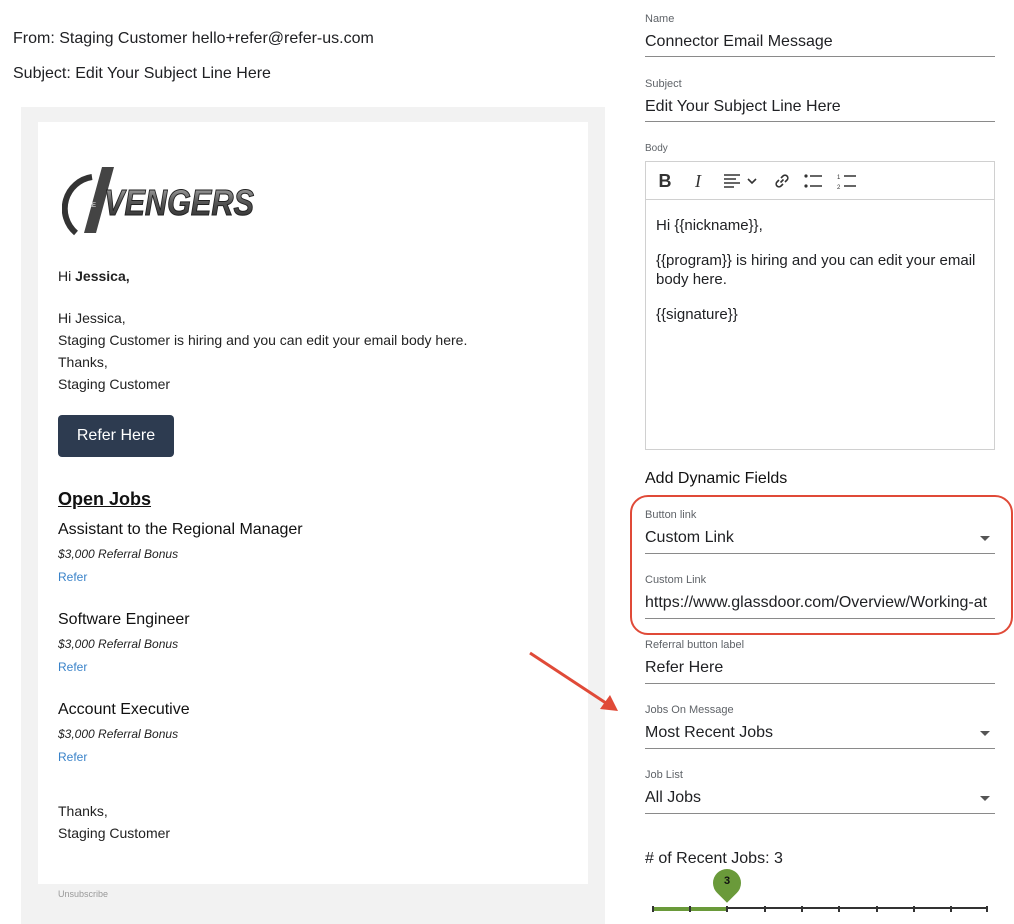  What do you see at coordinates (839, 187) in the screenshot?
I see `svg-text: 2` at bounding box center [839, 187].